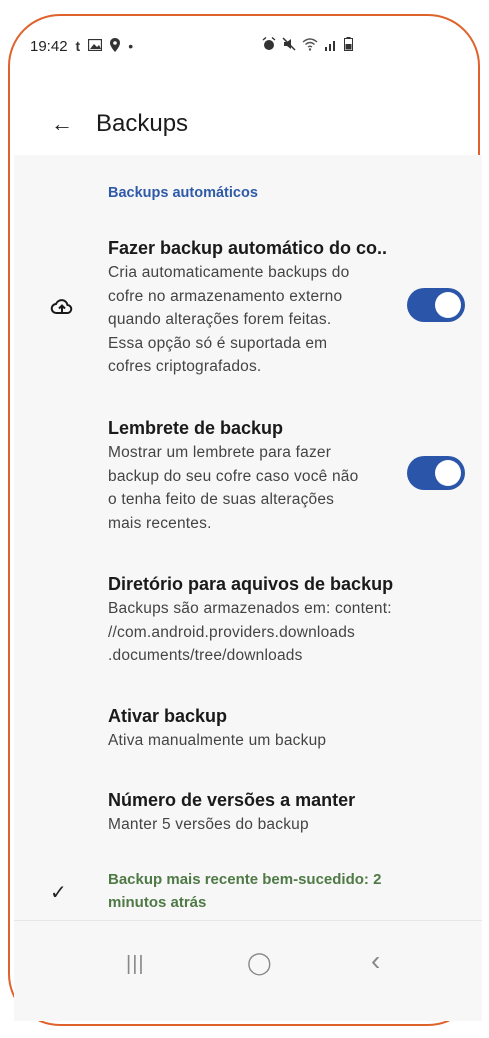 The height and width of the screenshot is (1038, 489). Describe the element at coordinates (331, 46) in the screenshot. I see `signal-icon` at that location.